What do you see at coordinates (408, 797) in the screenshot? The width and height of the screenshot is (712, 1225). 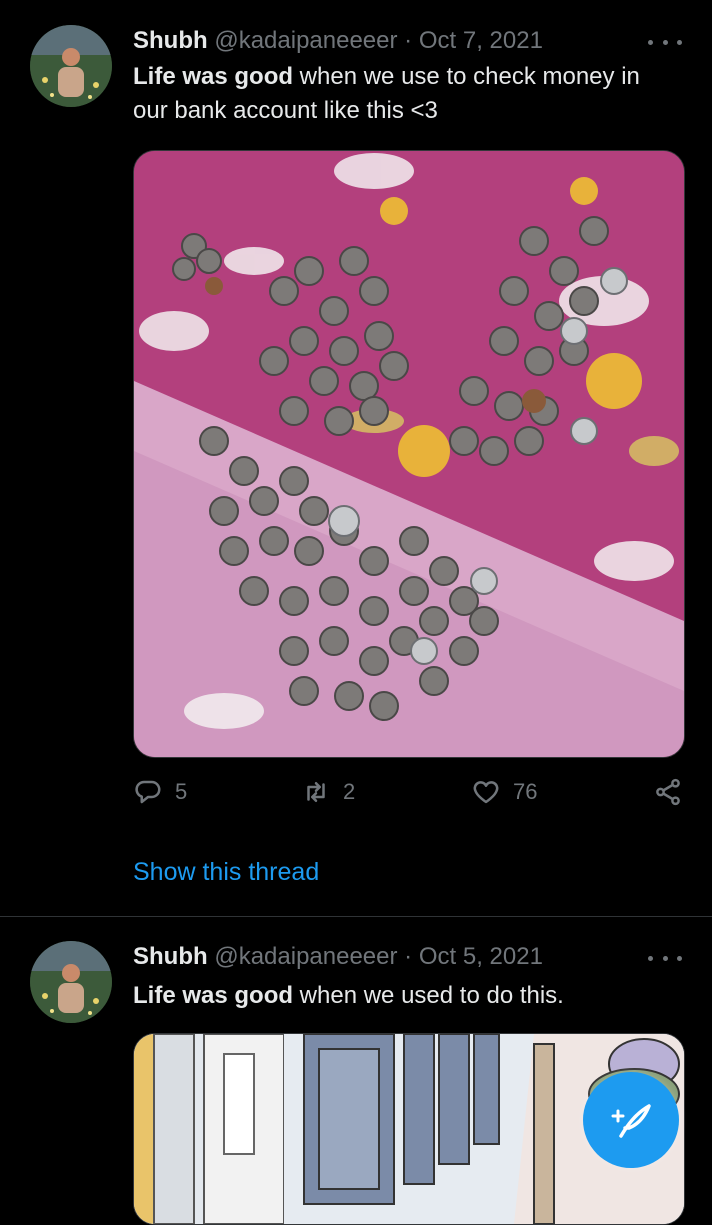 I see `tweet-actions: 5 2 76` at bounding box center [408, 797].